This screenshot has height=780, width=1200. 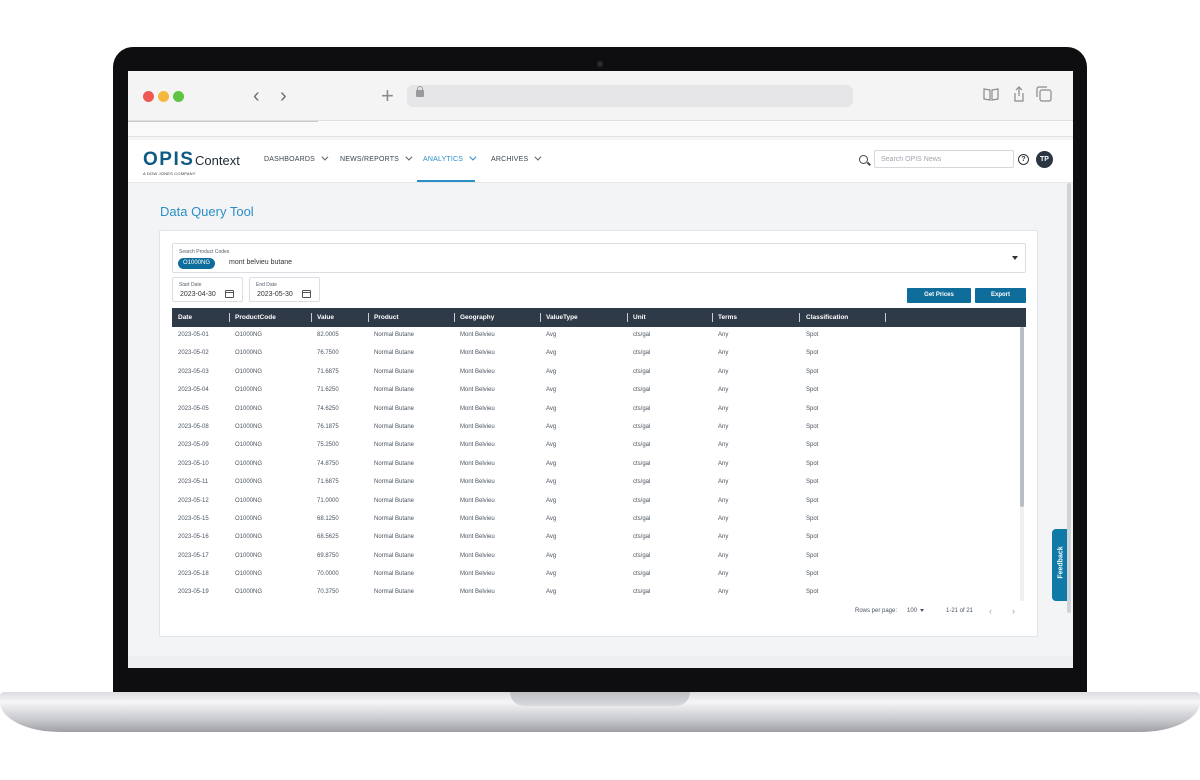 I want to click on nav-analytics: ANALYTICS, so click(x=450, y=158).